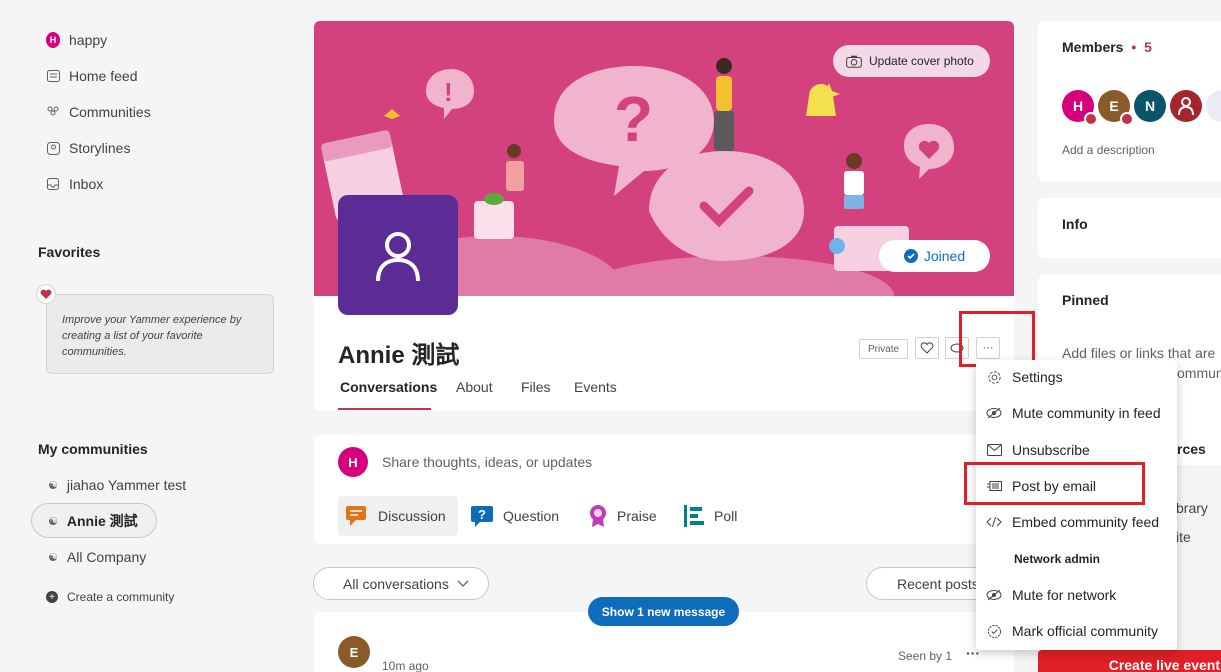 This screenshot has height=672, width=1221. What do you see at coordinates (69, 252) in the screenshot?
I see `favorites-heading: Favorites` at bounding box center [69, 252].